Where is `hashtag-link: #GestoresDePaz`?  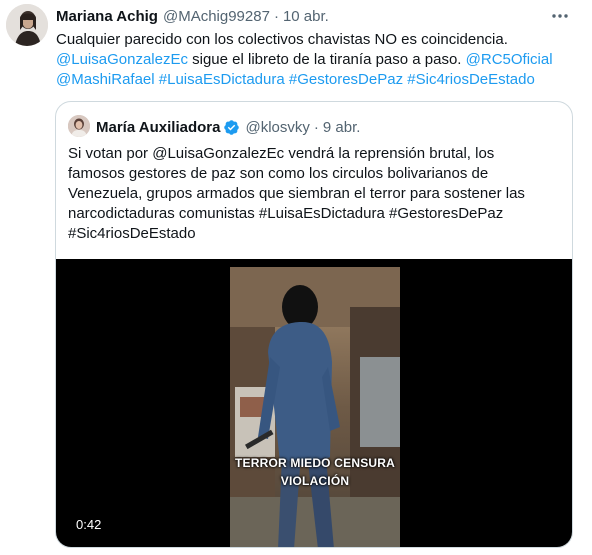 hashtag-link: #GestoresDePaz is located at coordinates (346, 79).